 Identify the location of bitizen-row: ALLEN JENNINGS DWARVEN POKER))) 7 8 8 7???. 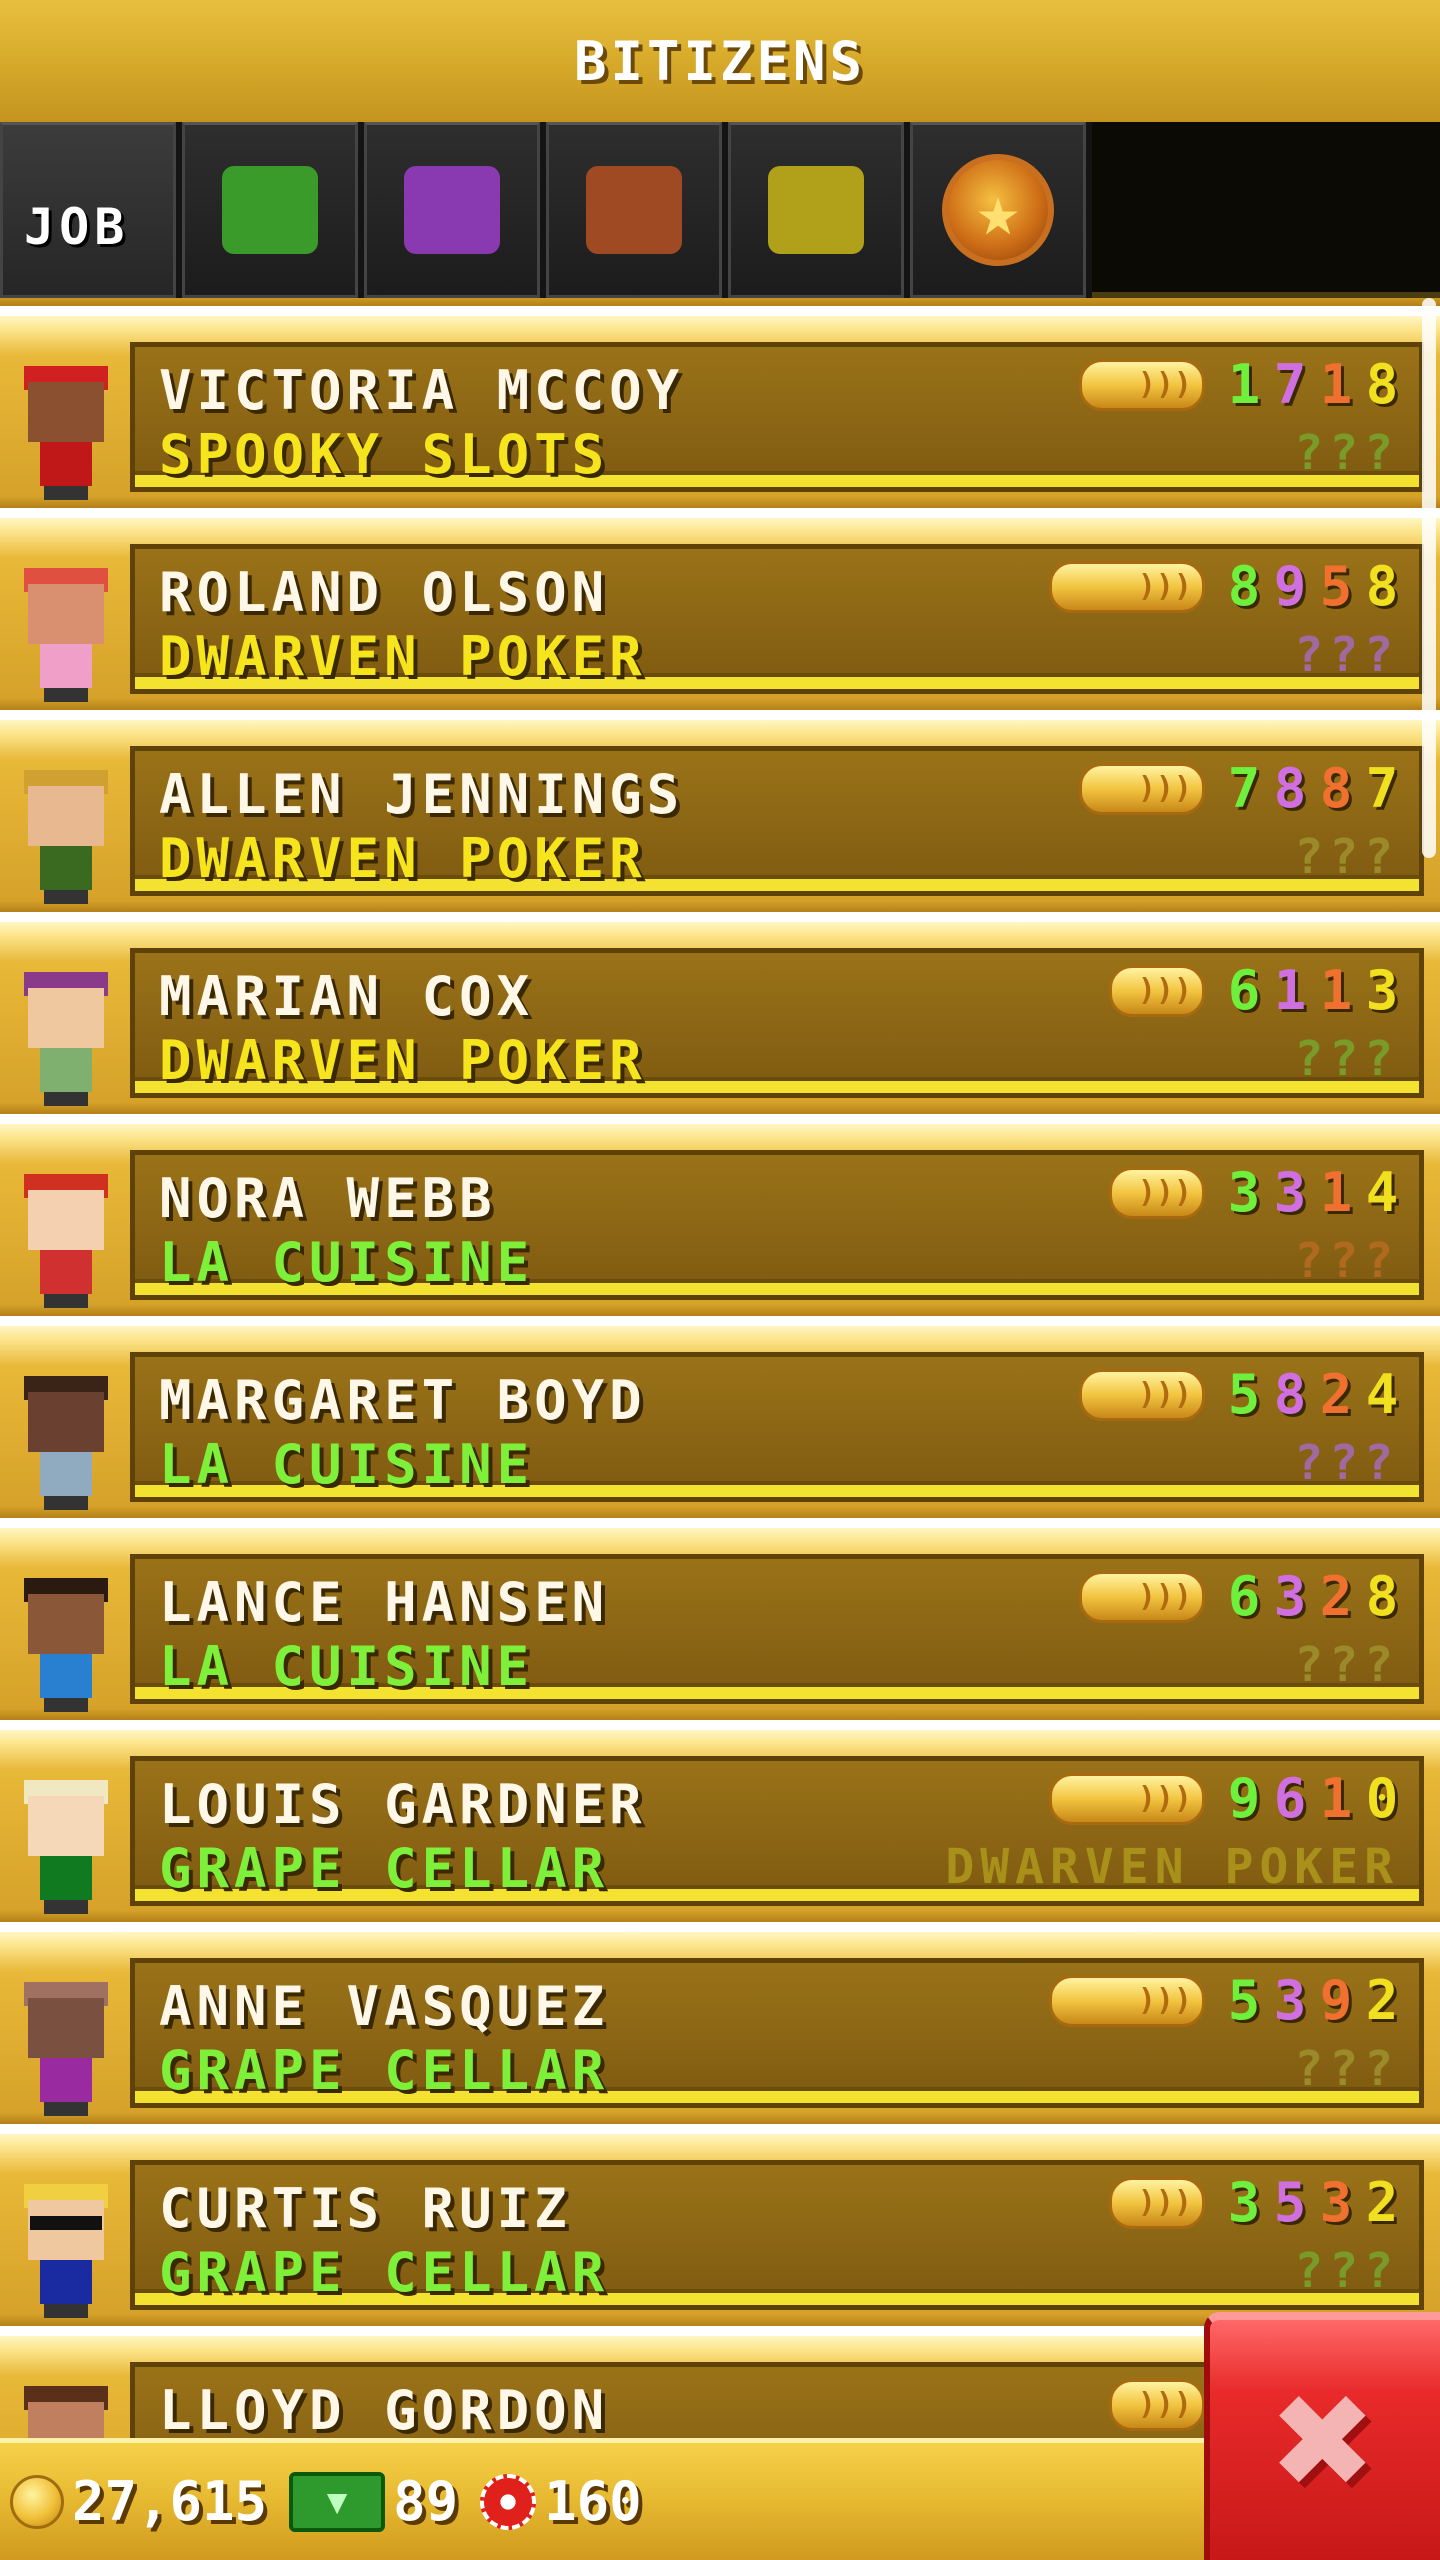
(720, 816).